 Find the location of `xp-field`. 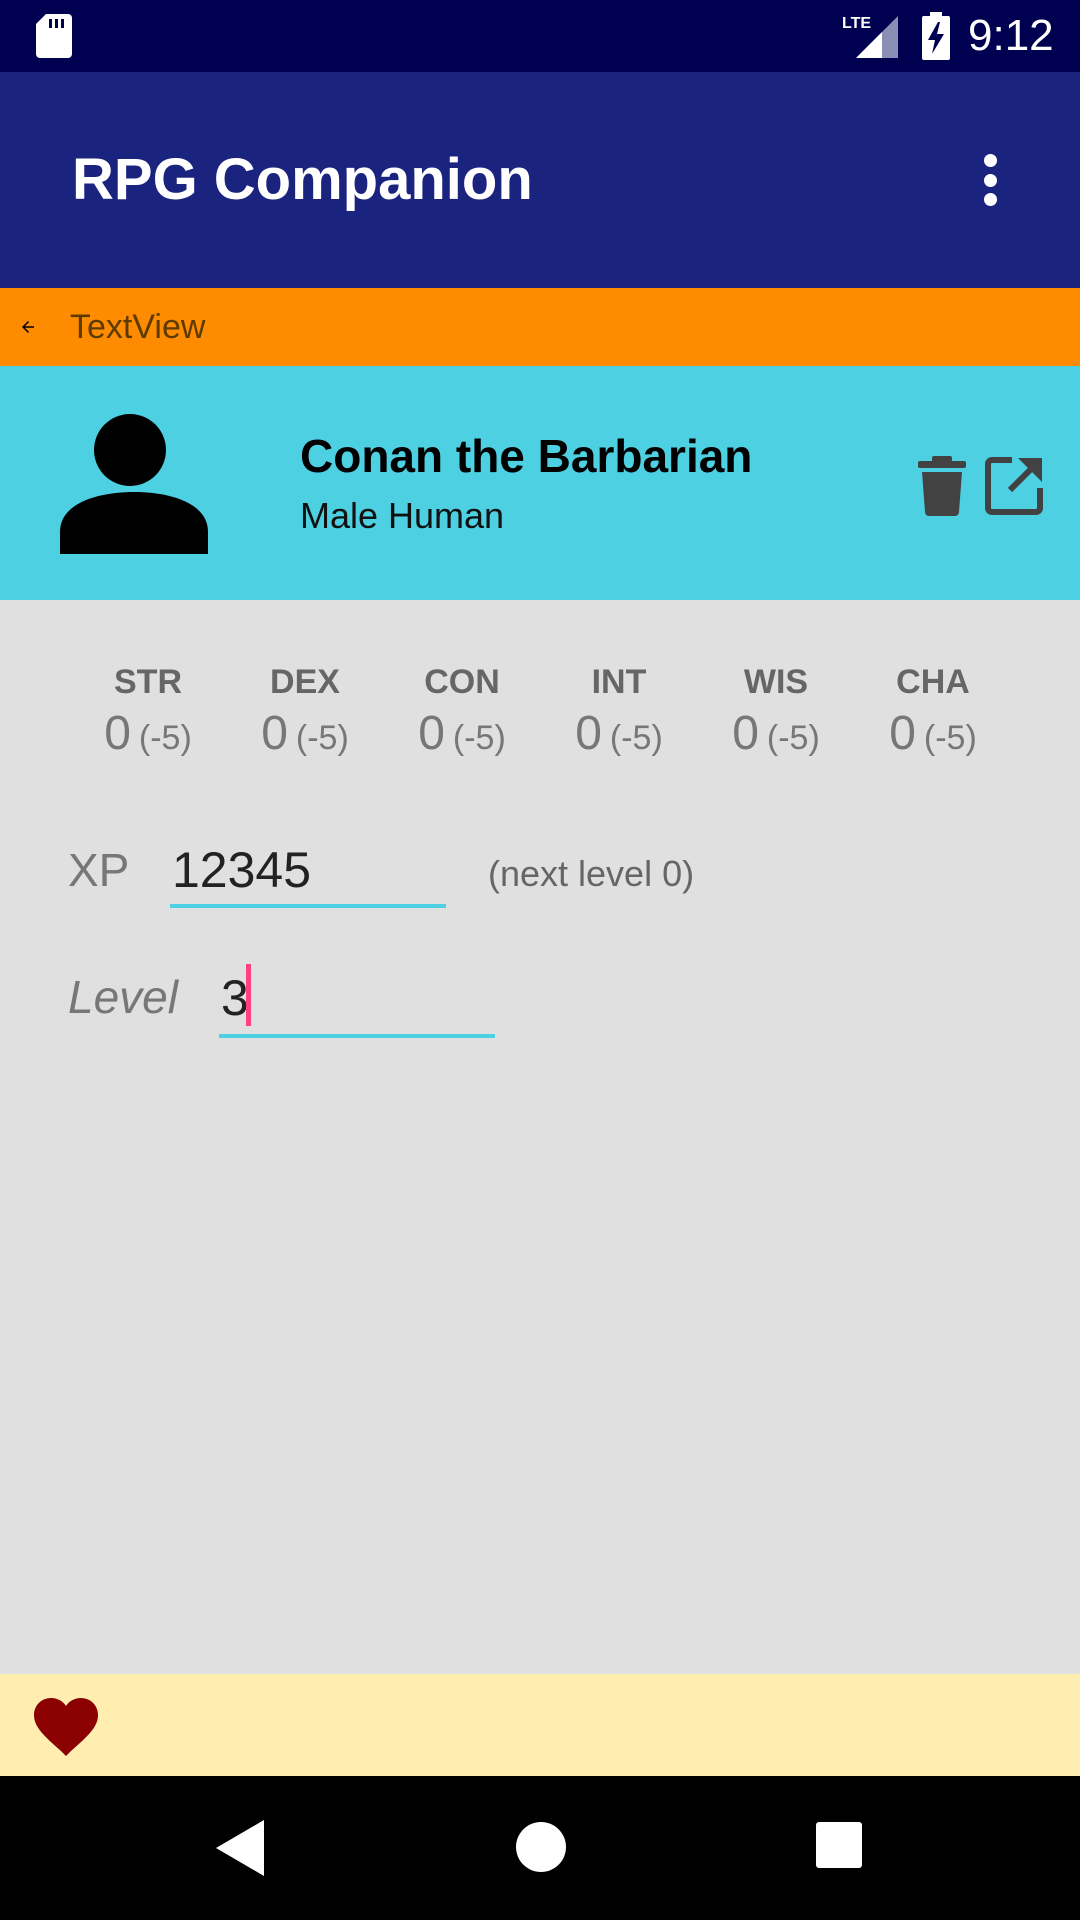

xp-field is located at coordinates (308, 872).